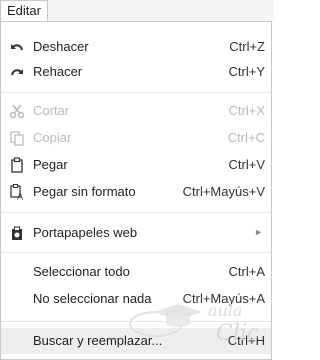 This screenshot has height=360, width=320. I want to click on paste-icon, so click(17, 165).